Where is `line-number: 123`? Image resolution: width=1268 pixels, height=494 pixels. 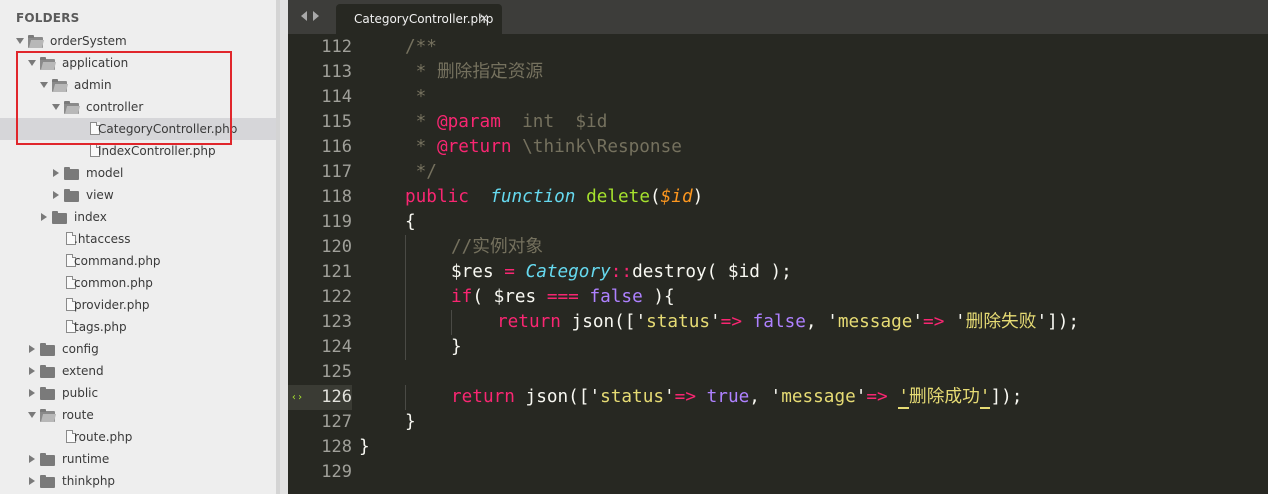
line-number: 123 is located at coordinates (336, 322).